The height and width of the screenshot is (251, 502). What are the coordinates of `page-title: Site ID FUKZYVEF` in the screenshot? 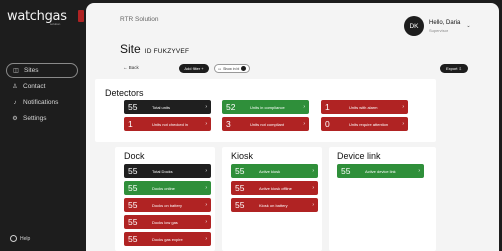 It's located at (154, 49).